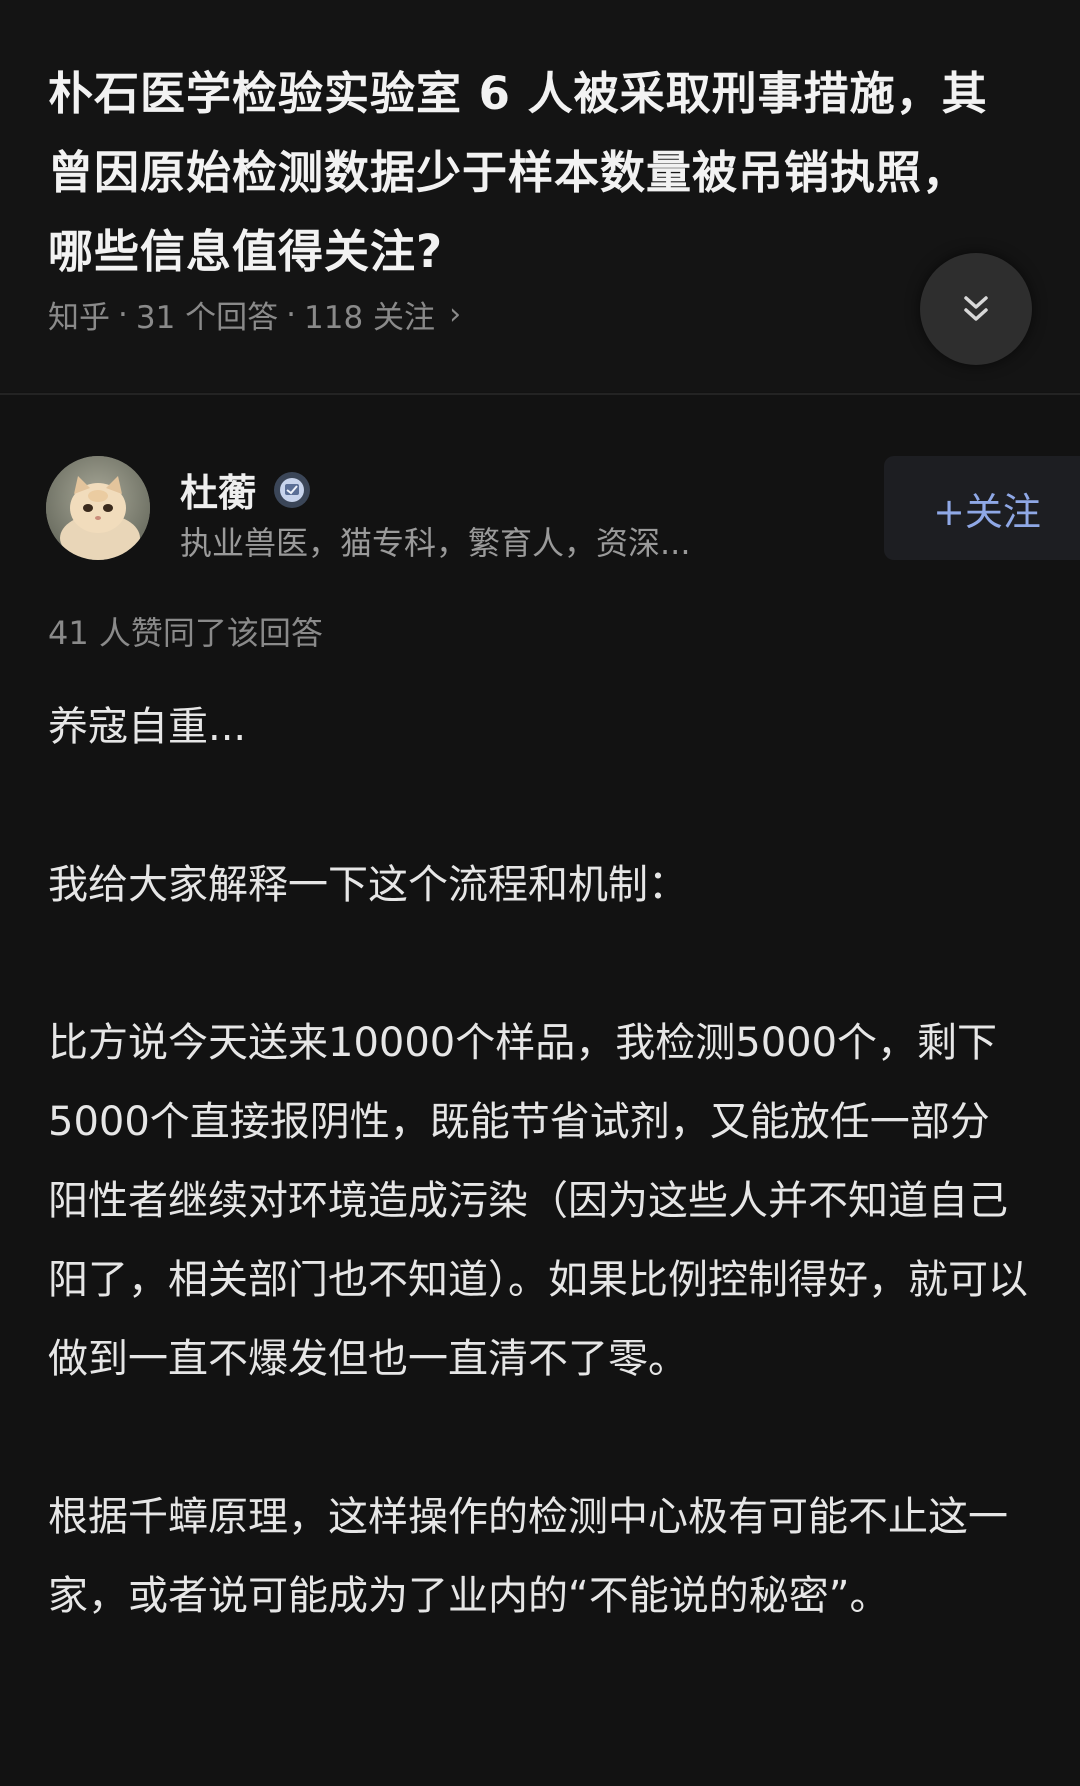 The image size is (1080, 1786). What do you see at coordinates (370, 318) in the screenshot?
I see `followers-count: 118 关注` at bounding box center [370, 318].